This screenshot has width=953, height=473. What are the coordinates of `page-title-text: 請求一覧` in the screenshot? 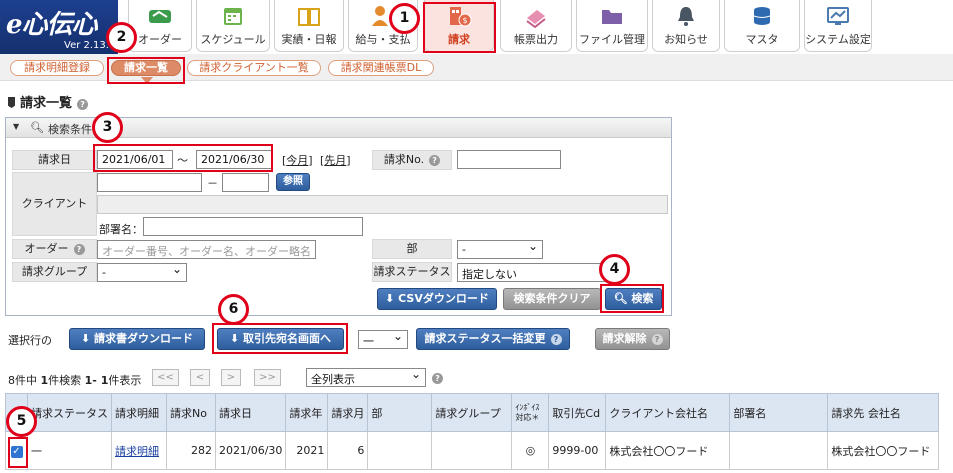 It's located at (46, 103).